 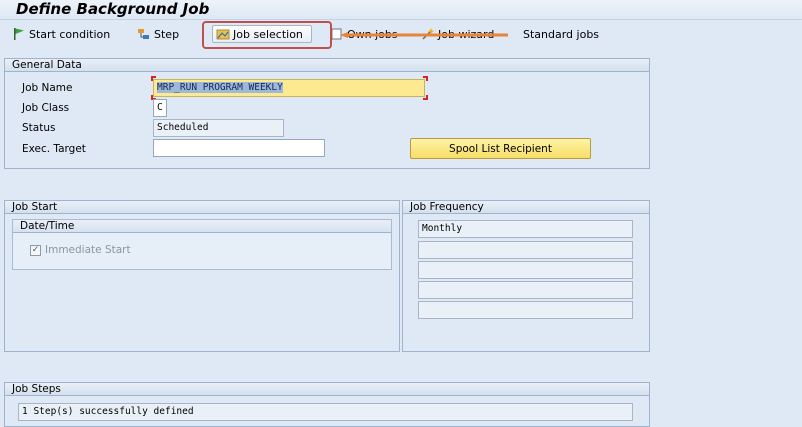 What do you see at coordinates (220, 87) in the screenshot?
I see `job-name-value: MRP_RUN PROGRAM WEEKLY` at bounding box center [220, 87].